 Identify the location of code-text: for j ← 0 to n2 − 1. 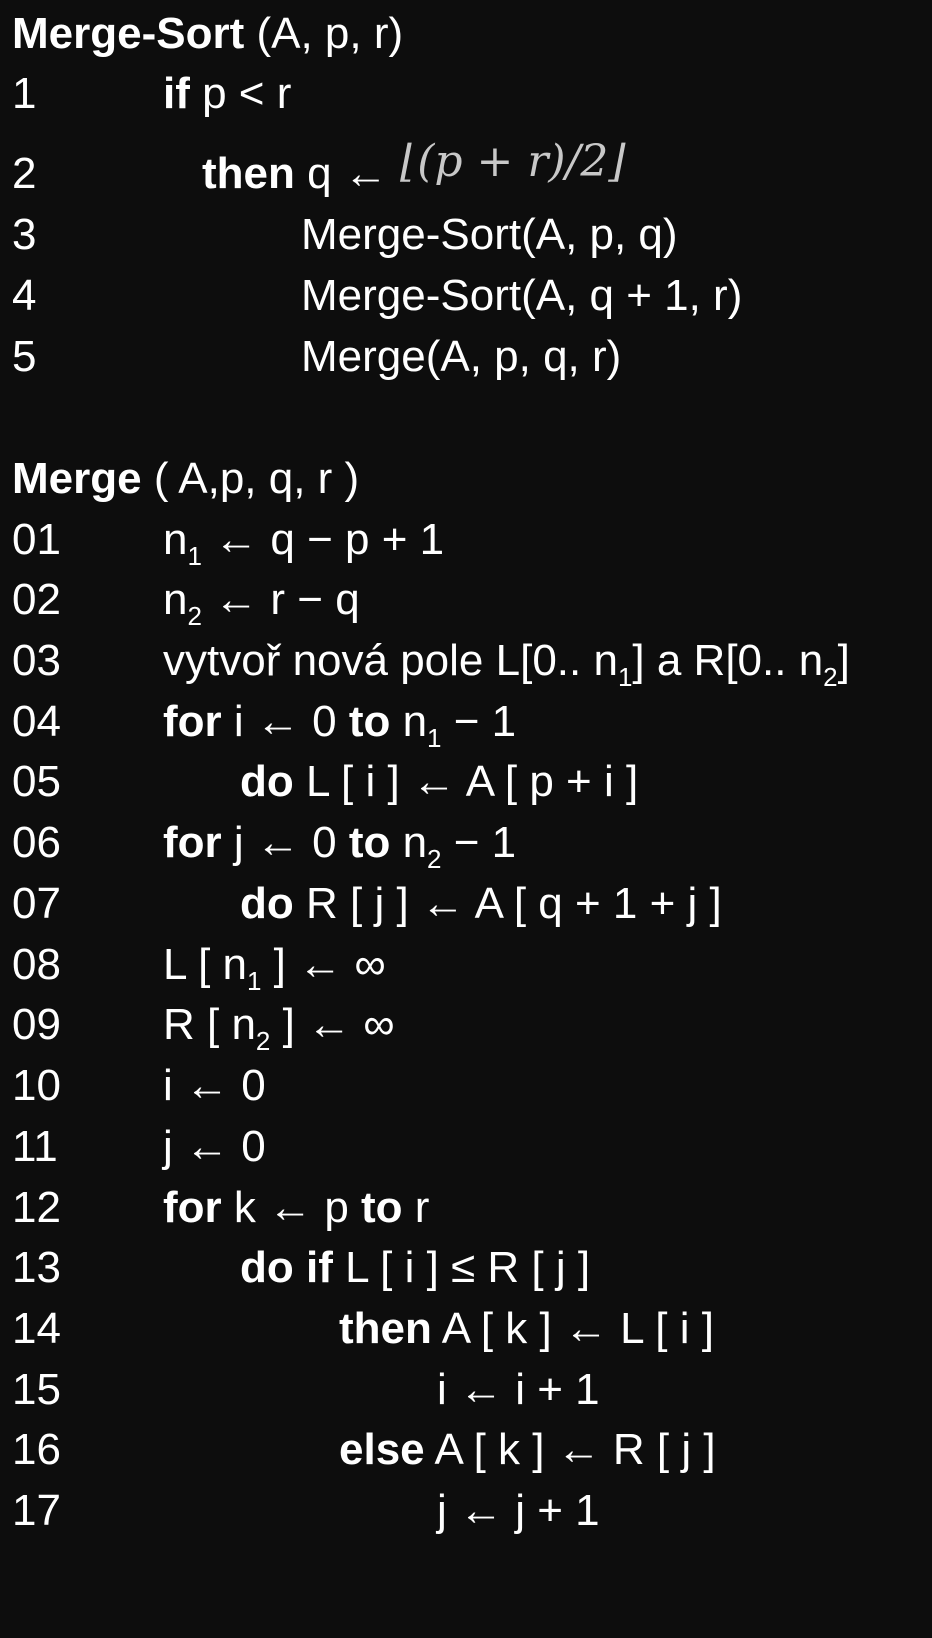
(340, 846).